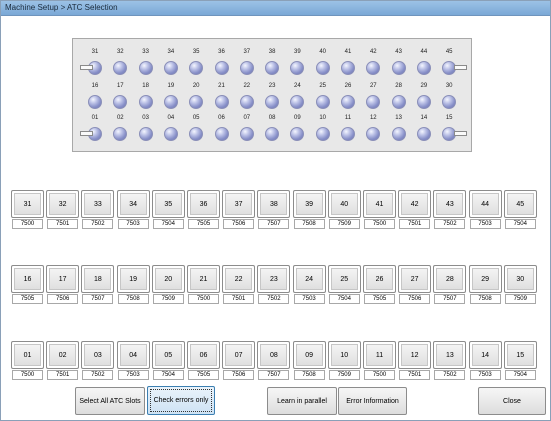  Describe the element at coordinates (168, 355) in the screenshot. I see `atc-slot-button: 05` at that location.